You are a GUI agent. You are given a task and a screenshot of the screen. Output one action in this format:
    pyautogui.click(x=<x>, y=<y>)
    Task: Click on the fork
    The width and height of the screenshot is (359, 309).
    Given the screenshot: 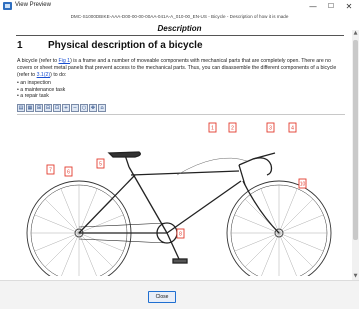 What is the action you would take?
    pyautogui.click(x=261, y=207)
    